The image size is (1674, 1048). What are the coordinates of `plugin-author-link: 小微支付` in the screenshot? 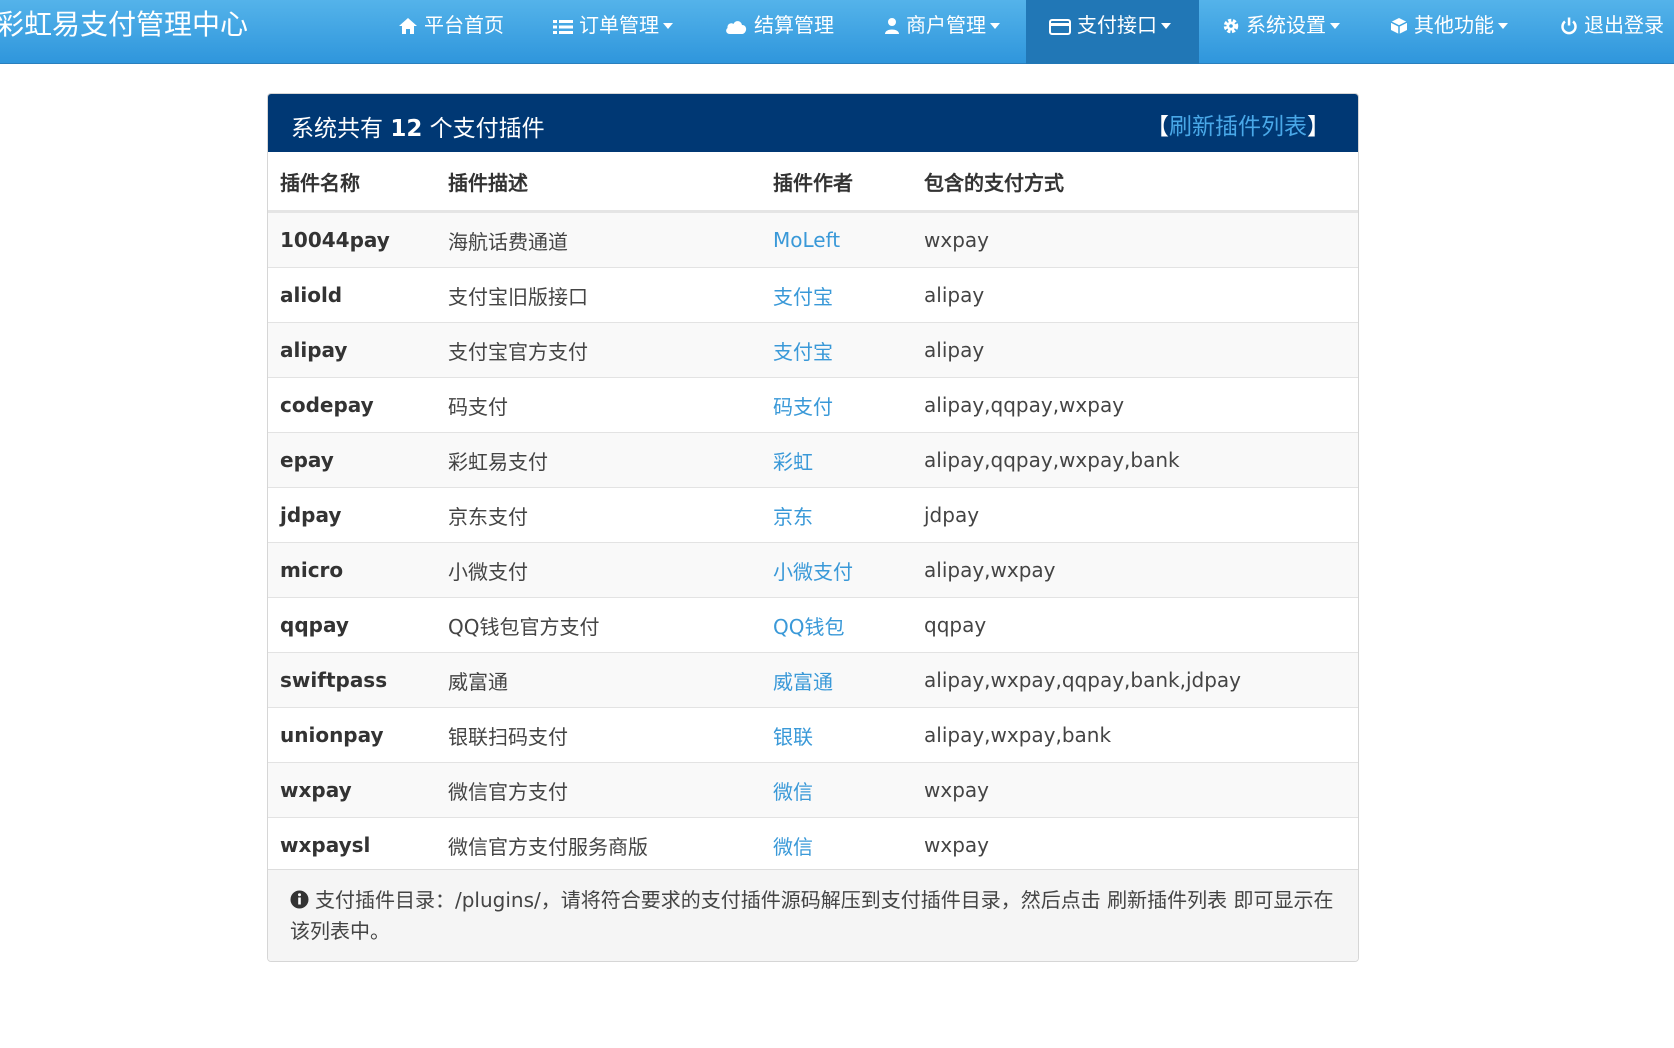 It's located at (813, 572).